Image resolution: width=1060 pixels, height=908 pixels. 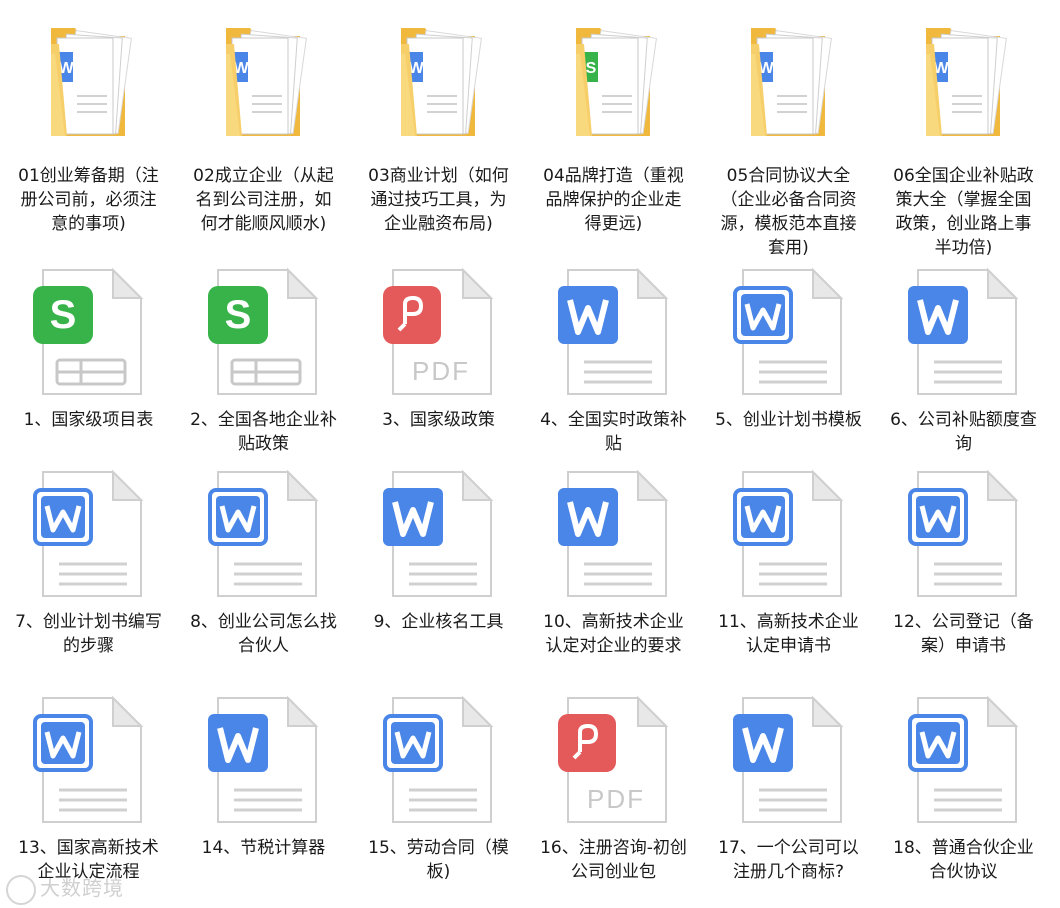 I want to click on file-item-1: S 1、国家级项目表, so click(x=88, y=361).